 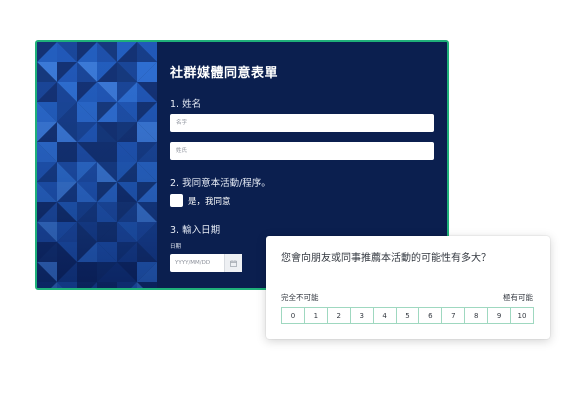 I want to click on question-name-label: 1. 姓名, so click(x=186, y=104).